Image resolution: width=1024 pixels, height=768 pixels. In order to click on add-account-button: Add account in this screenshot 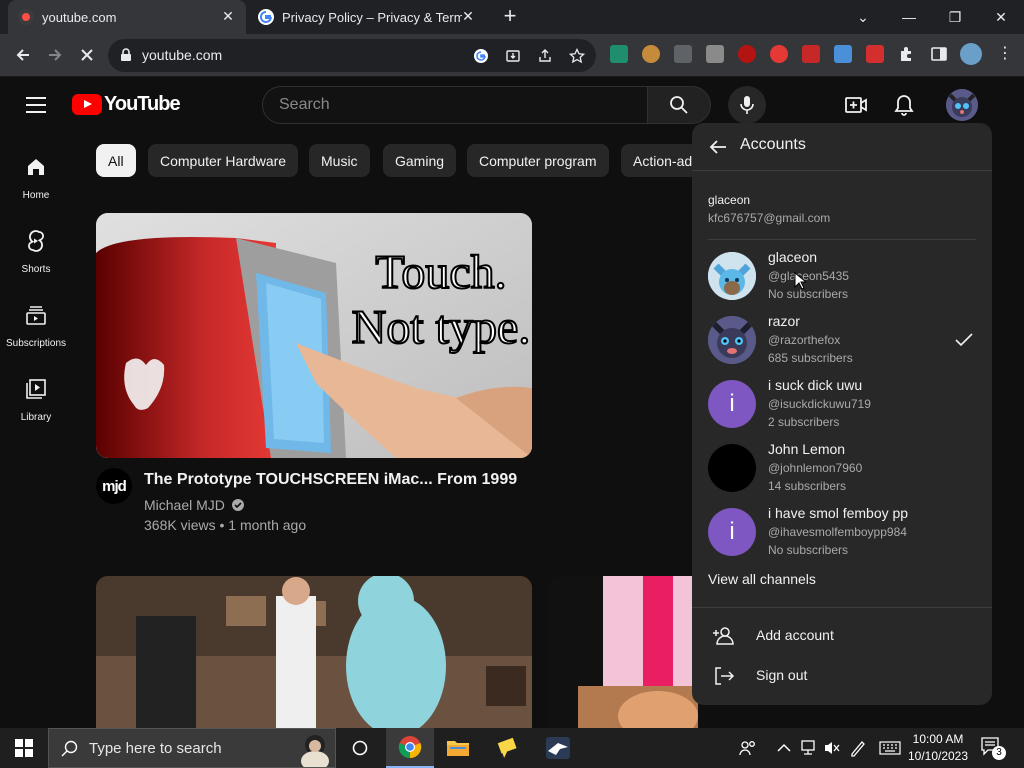, I will do `click(842, 636)`.